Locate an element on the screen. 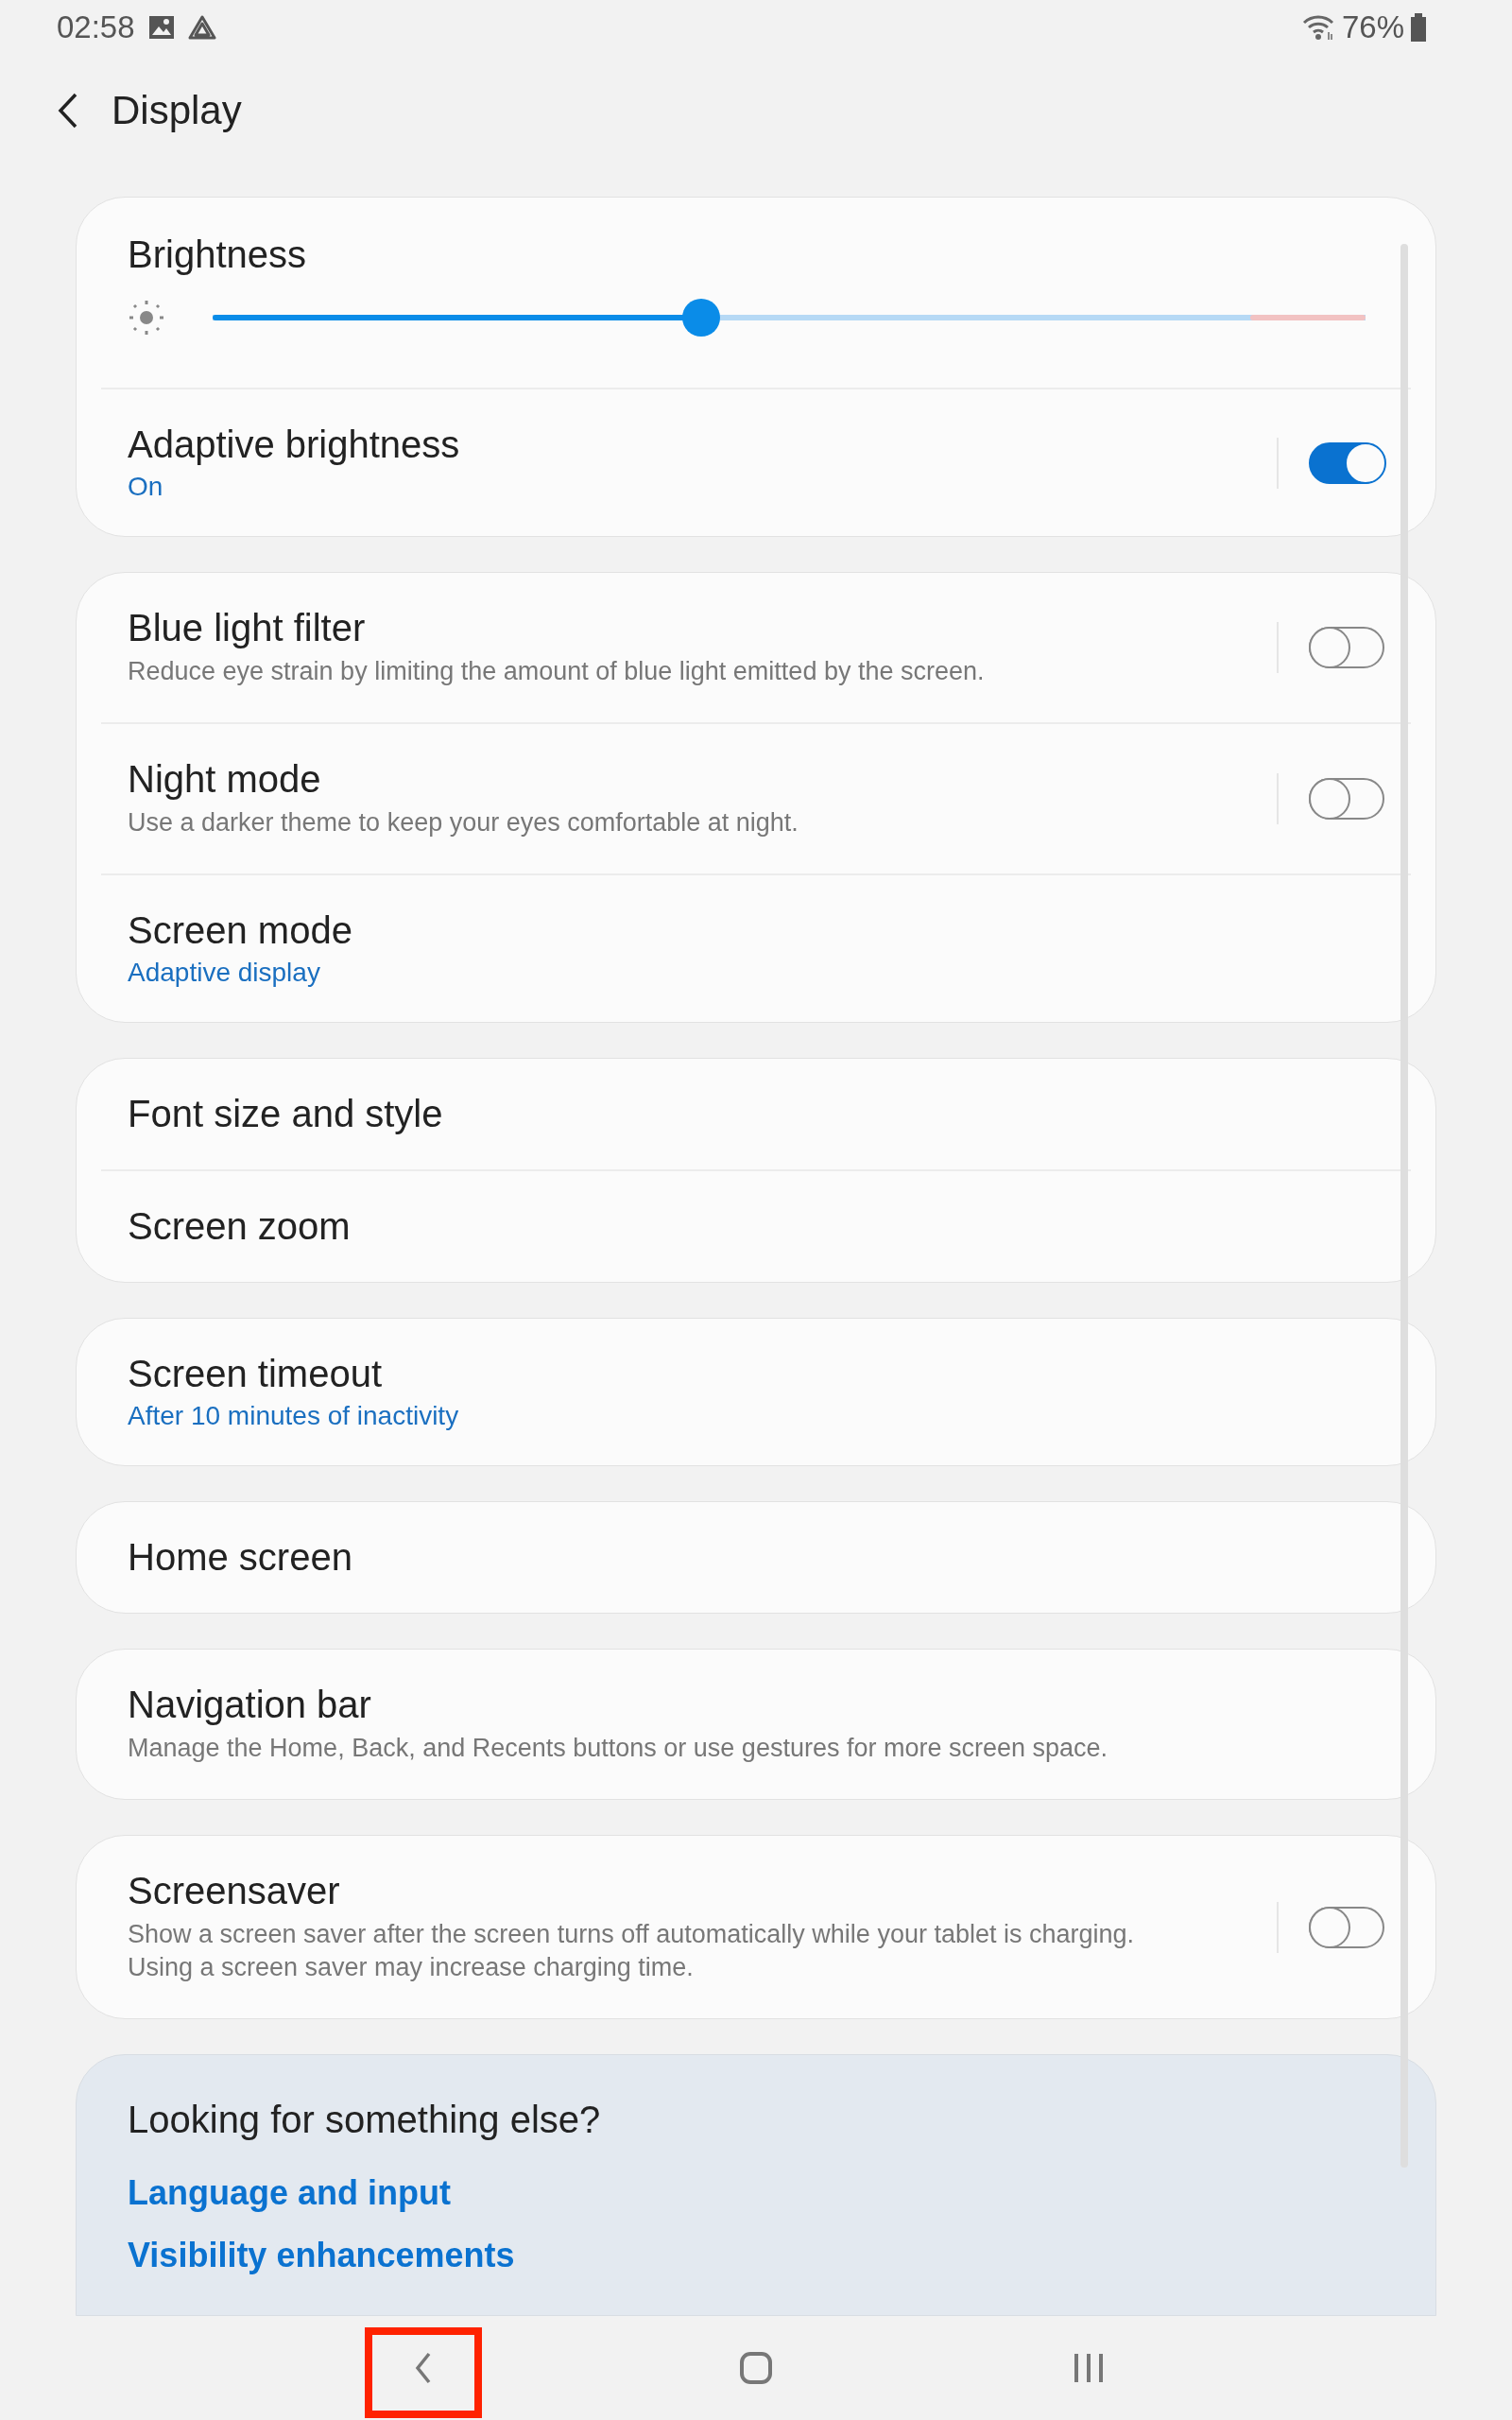  home-icon is located at coordinates (756, 2368).